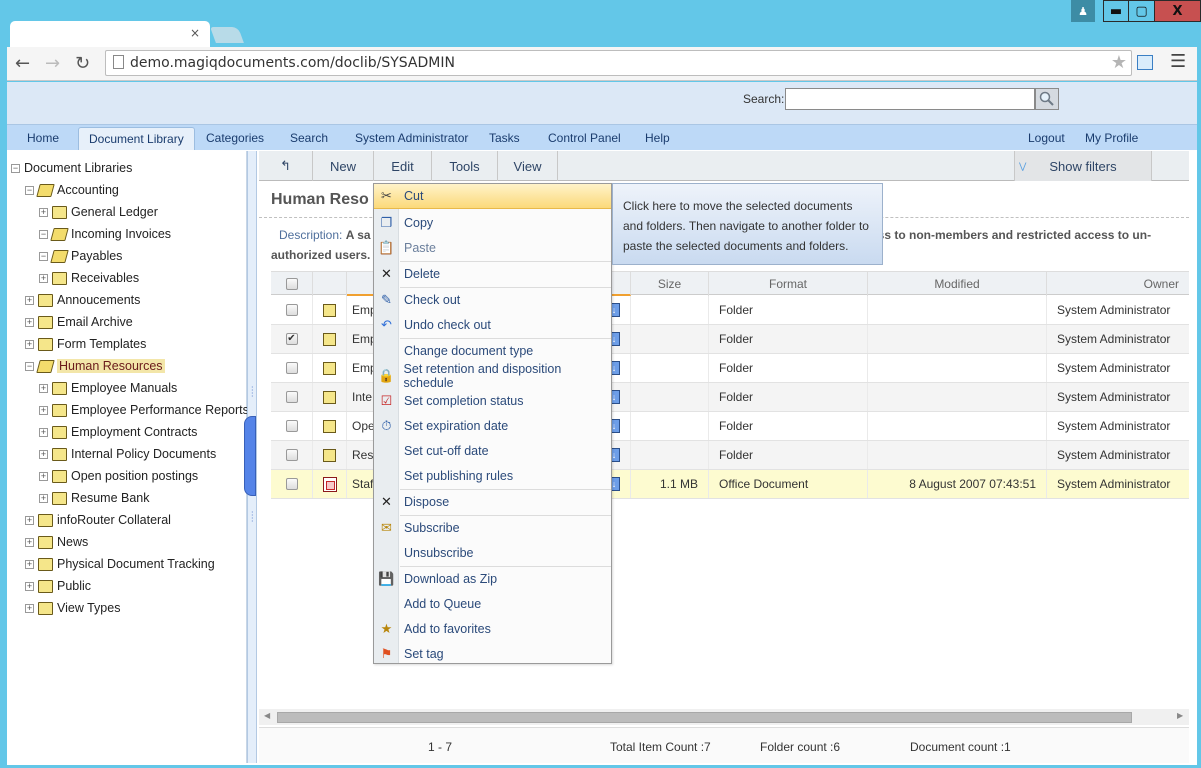 This screenshot has width=1201, height=768. I want to click on back-arrow-icon: ←, so click(22, 63).